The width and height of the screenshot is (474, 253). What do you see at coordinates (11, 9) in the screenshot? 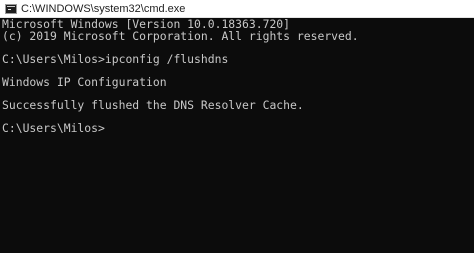
I see `cmd-console-icon` at bounding box center [11, 9].